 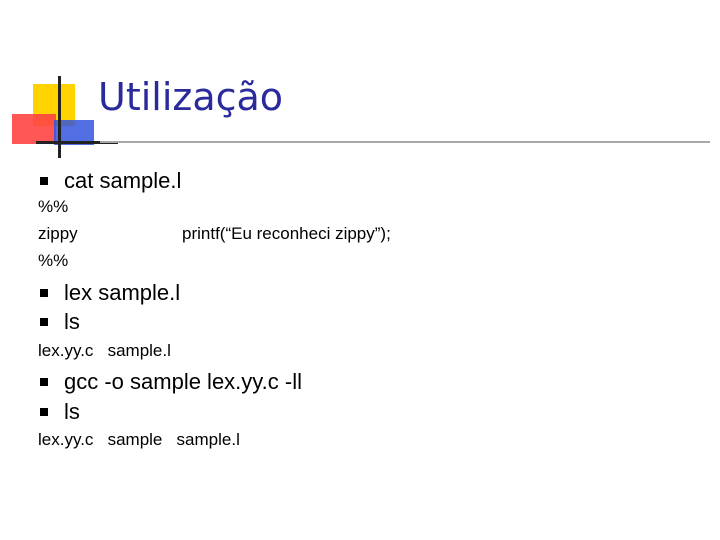 I want to click on command-text: gcc -o sample lex.yy.c -ll, so click(x=183, y=381).